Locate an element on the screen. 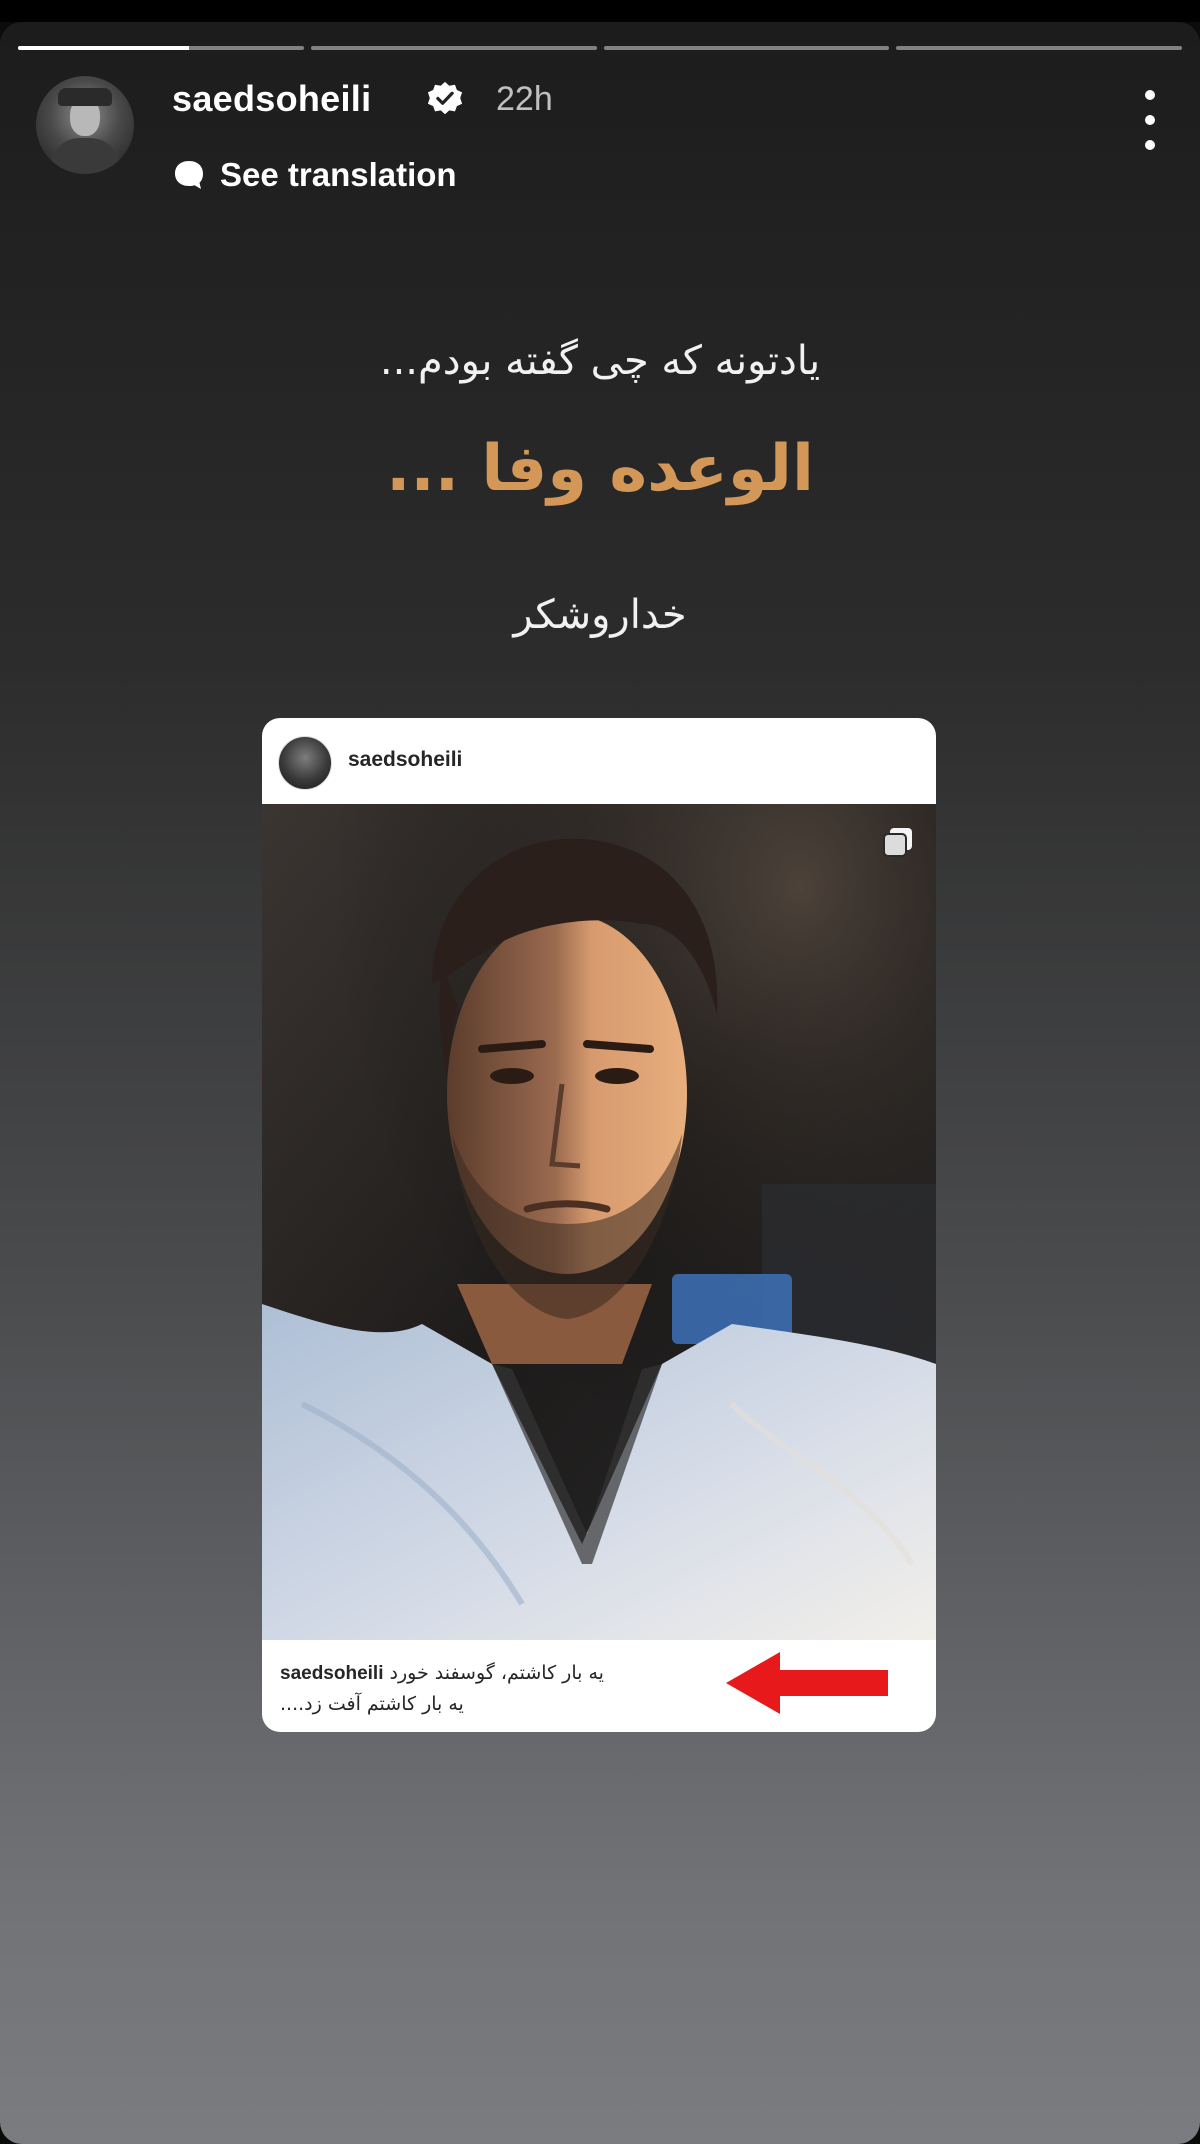  speech-bubble-icon is located at coordinates (189, 175).